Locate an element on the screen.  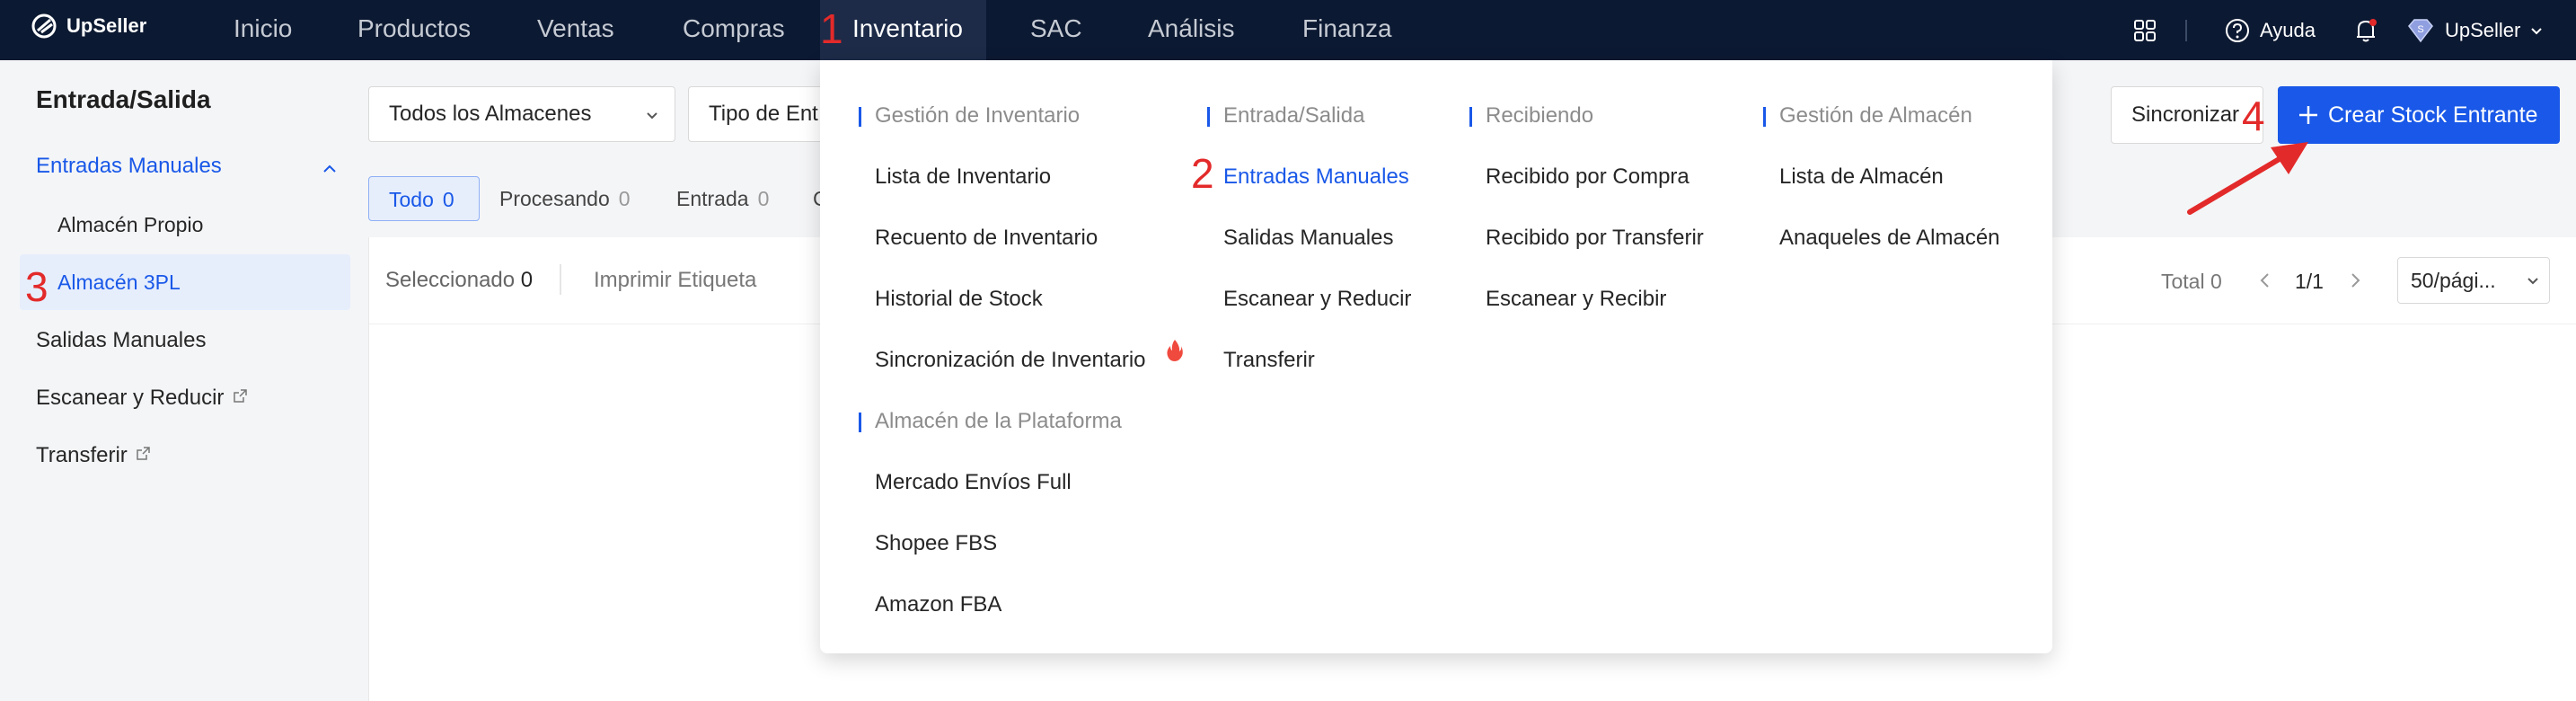
nav-productos: Productos is located at coordinates (414, 30).